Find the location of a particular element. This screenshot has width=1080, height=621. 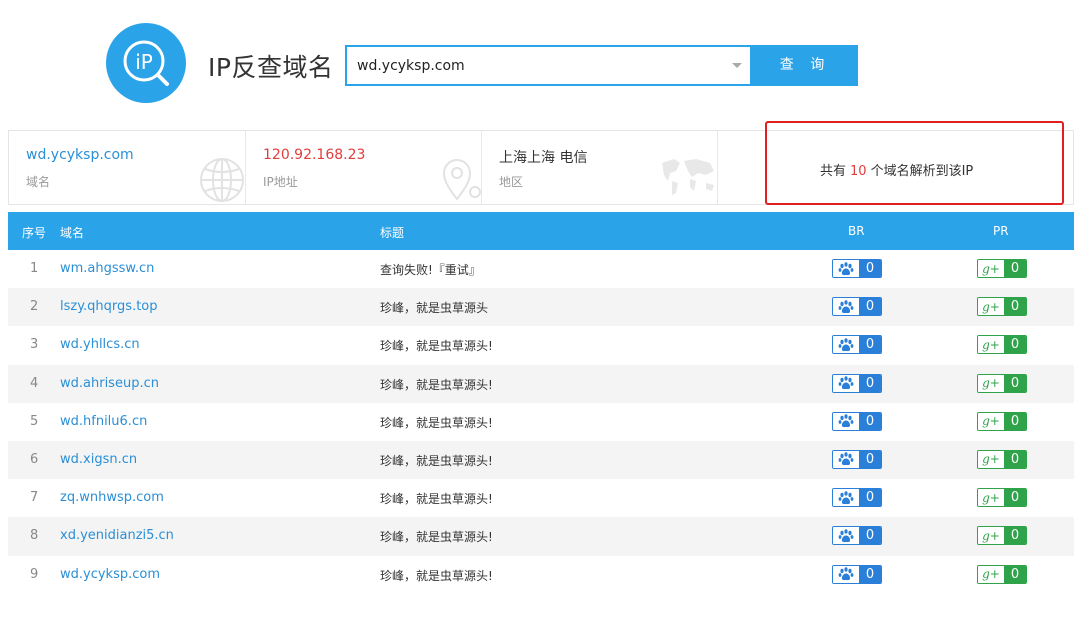

row-domain-link: xd.yenidianzi5.cn is located at coordinates (117, 535).